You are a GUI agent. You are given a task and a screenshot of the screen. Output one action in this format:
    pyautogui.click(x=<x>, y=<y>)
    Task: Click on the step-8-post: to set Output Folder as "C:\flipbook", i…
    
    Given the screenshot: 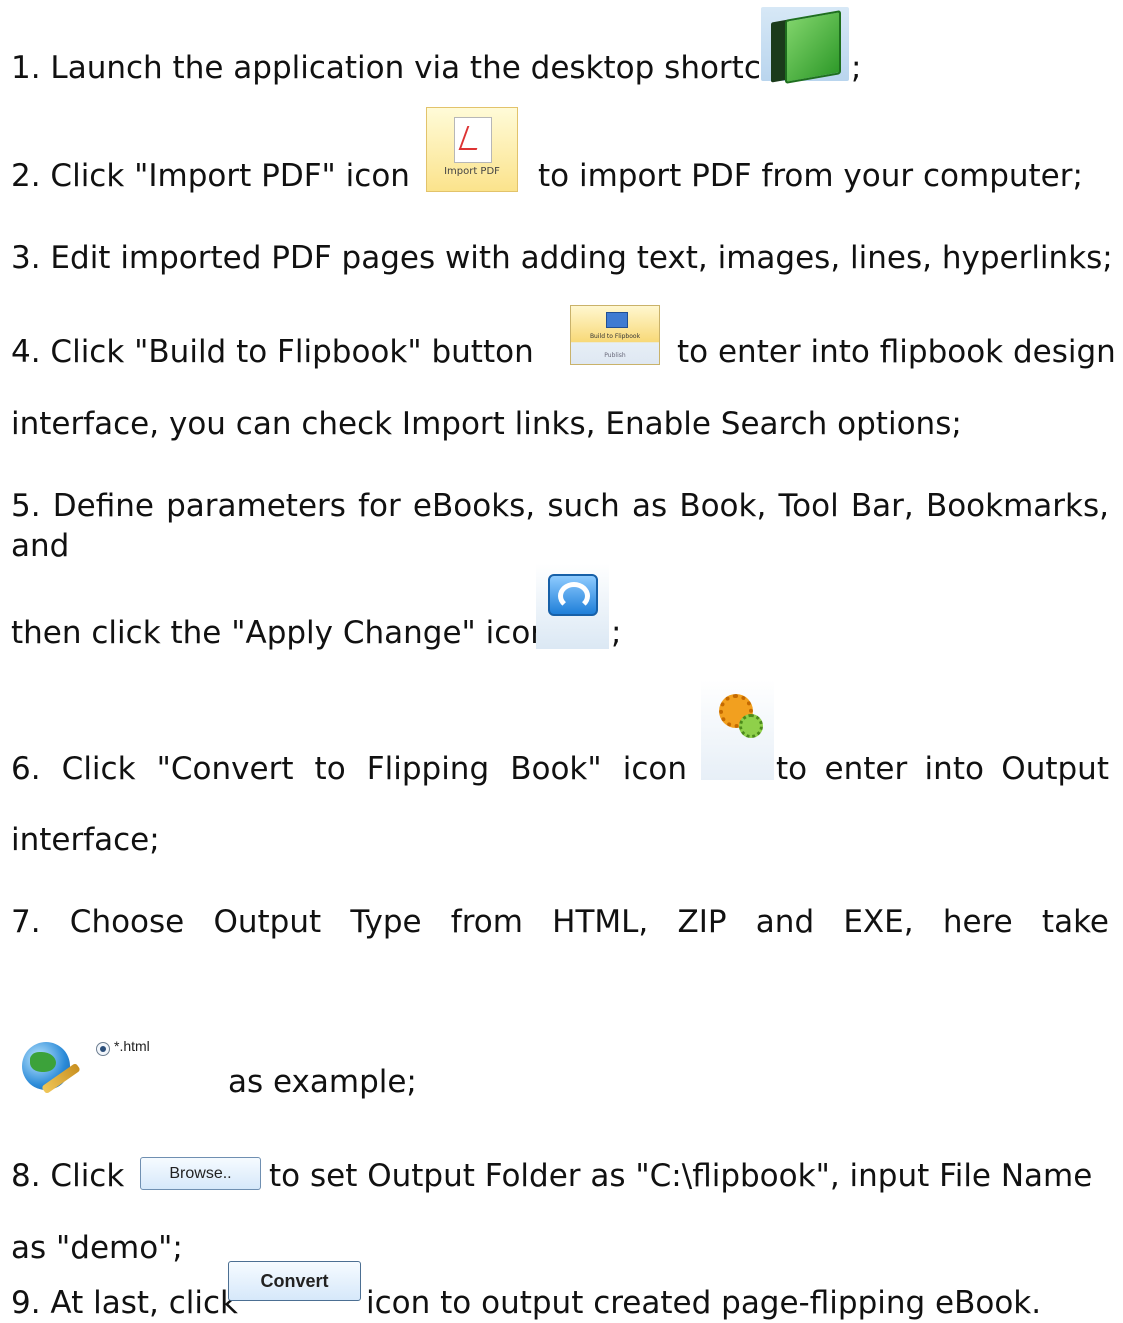 What is the action you would take?
    pyautogui.click(x=681, y=1176)
    